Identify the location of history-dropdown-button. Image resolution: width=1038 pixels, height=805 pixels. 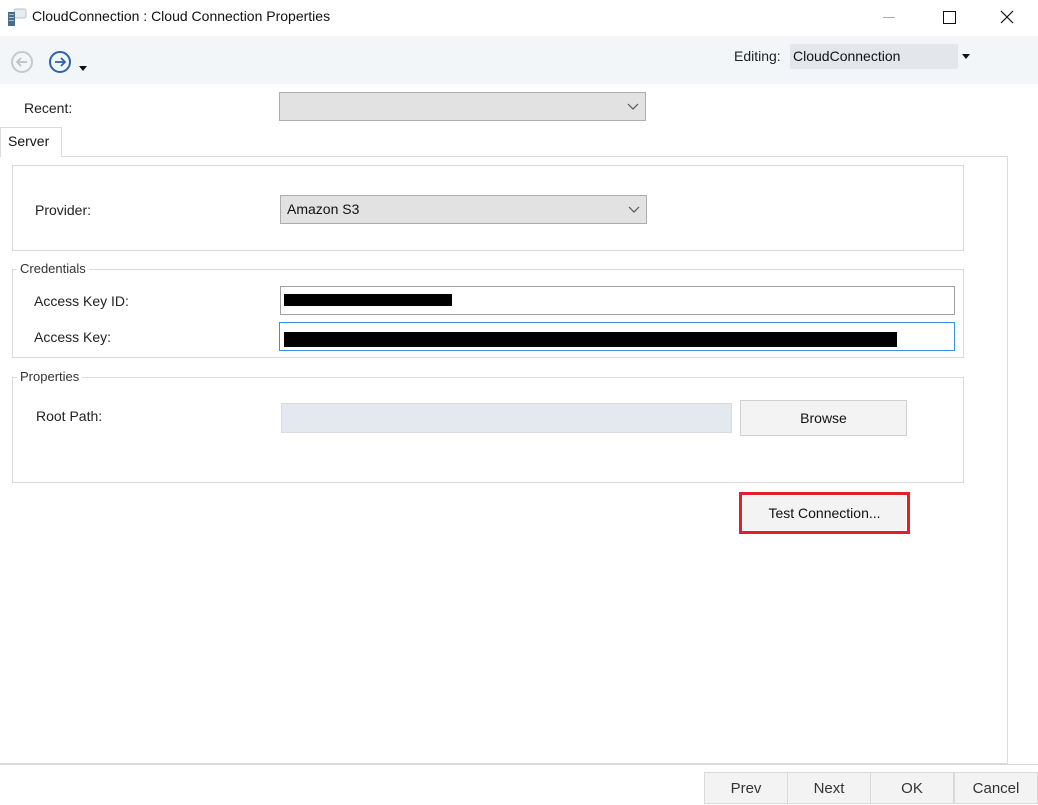
(83, 66).